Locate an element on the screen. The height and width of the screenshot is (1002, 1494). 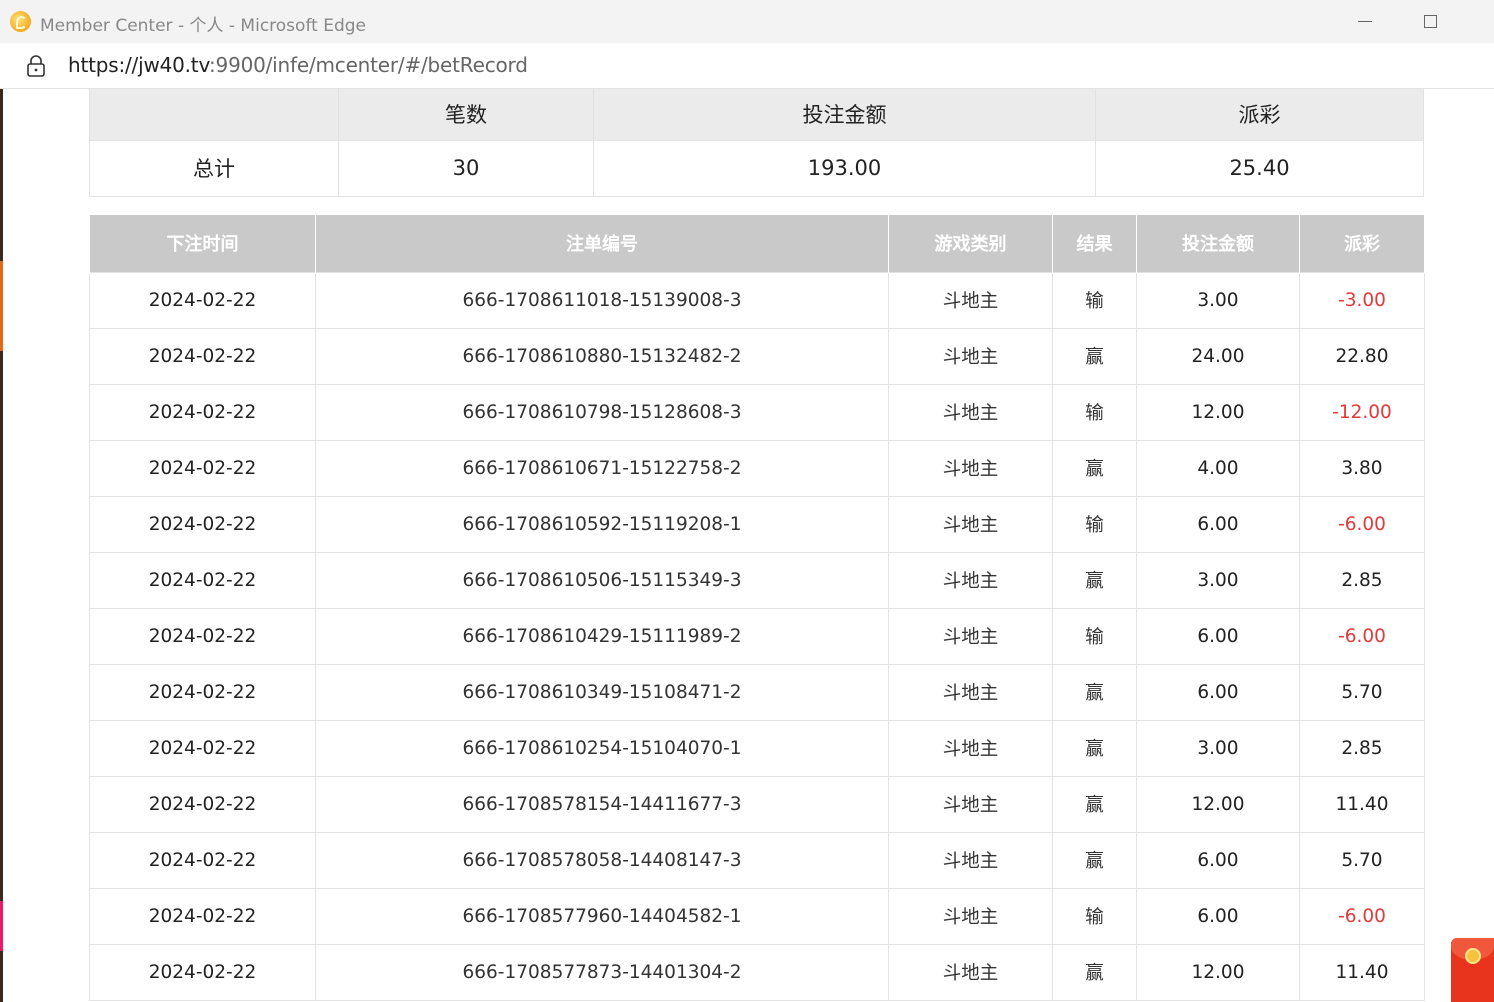
summary-total-row: 总计 30 193.00 25.40 is located at coordinates (756, 168).